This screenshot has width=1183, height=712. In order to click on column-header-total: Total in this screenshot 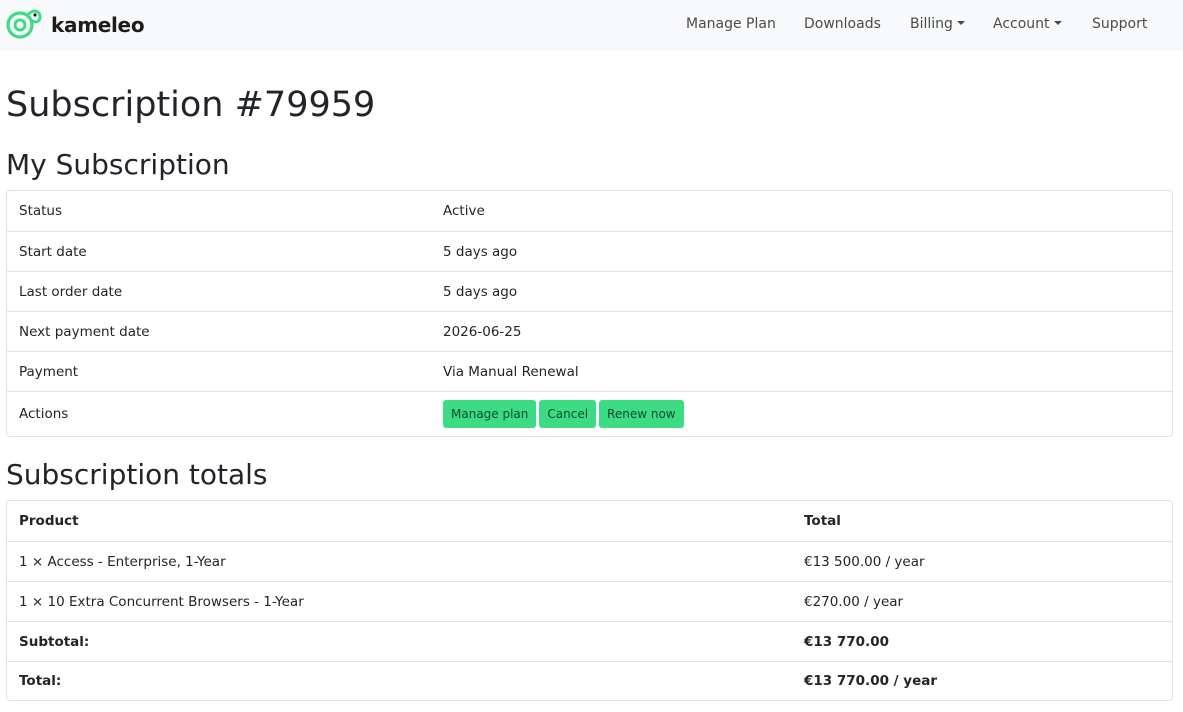, I will do `click(822, 521)`.